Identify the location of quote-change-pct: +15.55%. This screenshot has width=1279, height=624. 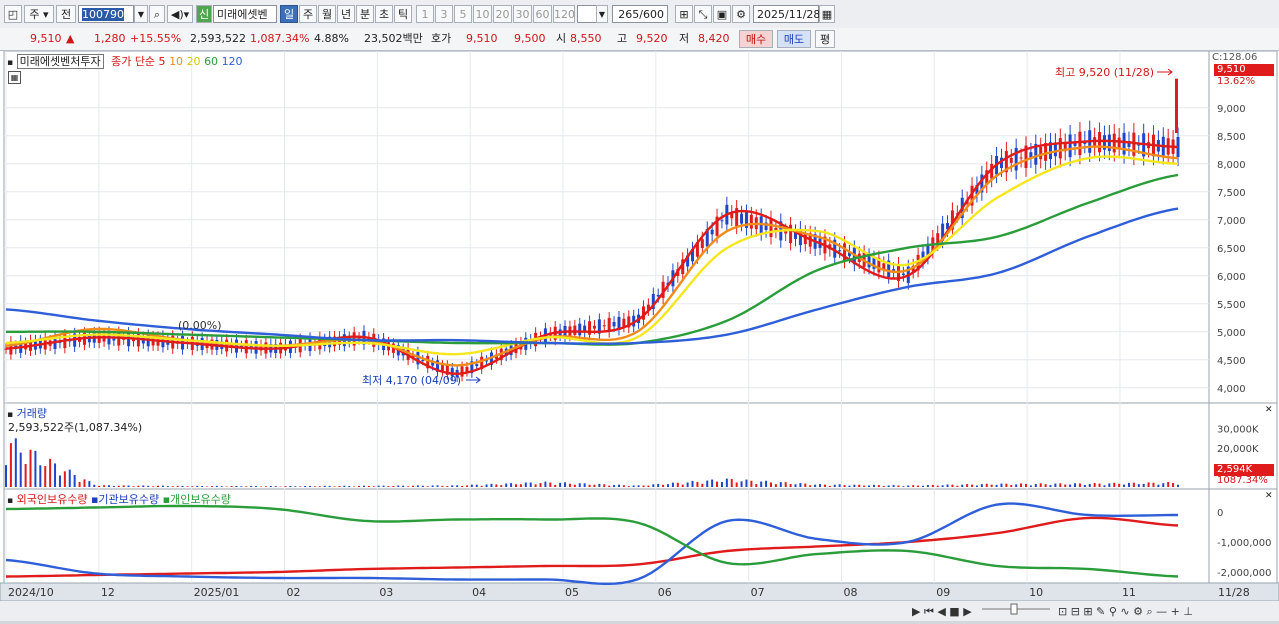
(155, 39).